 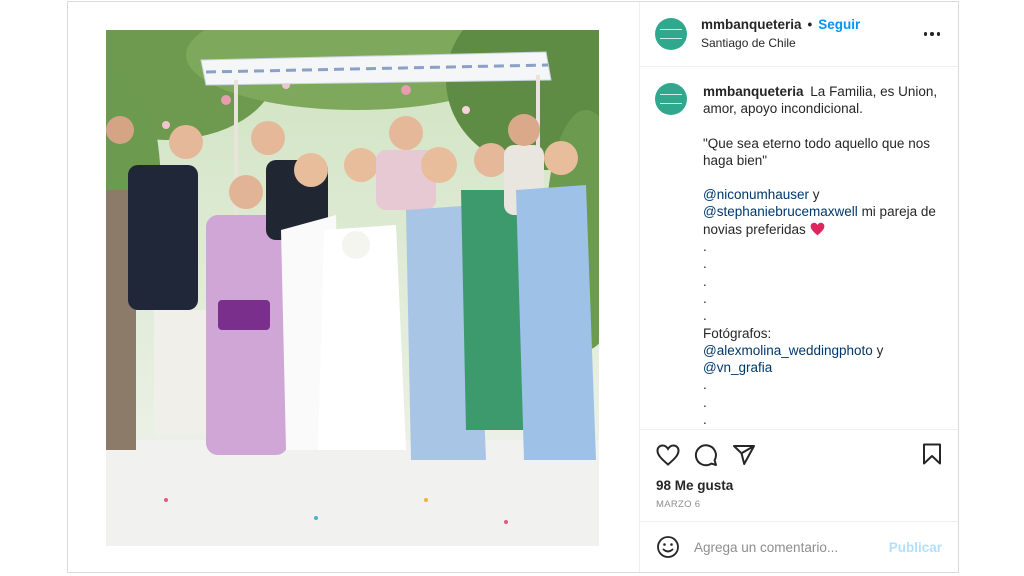 What do you see at coordinates (751, 25) in the screenshot?
I see `account-username: mmbanqueteria` at bounding box center [751, 25].